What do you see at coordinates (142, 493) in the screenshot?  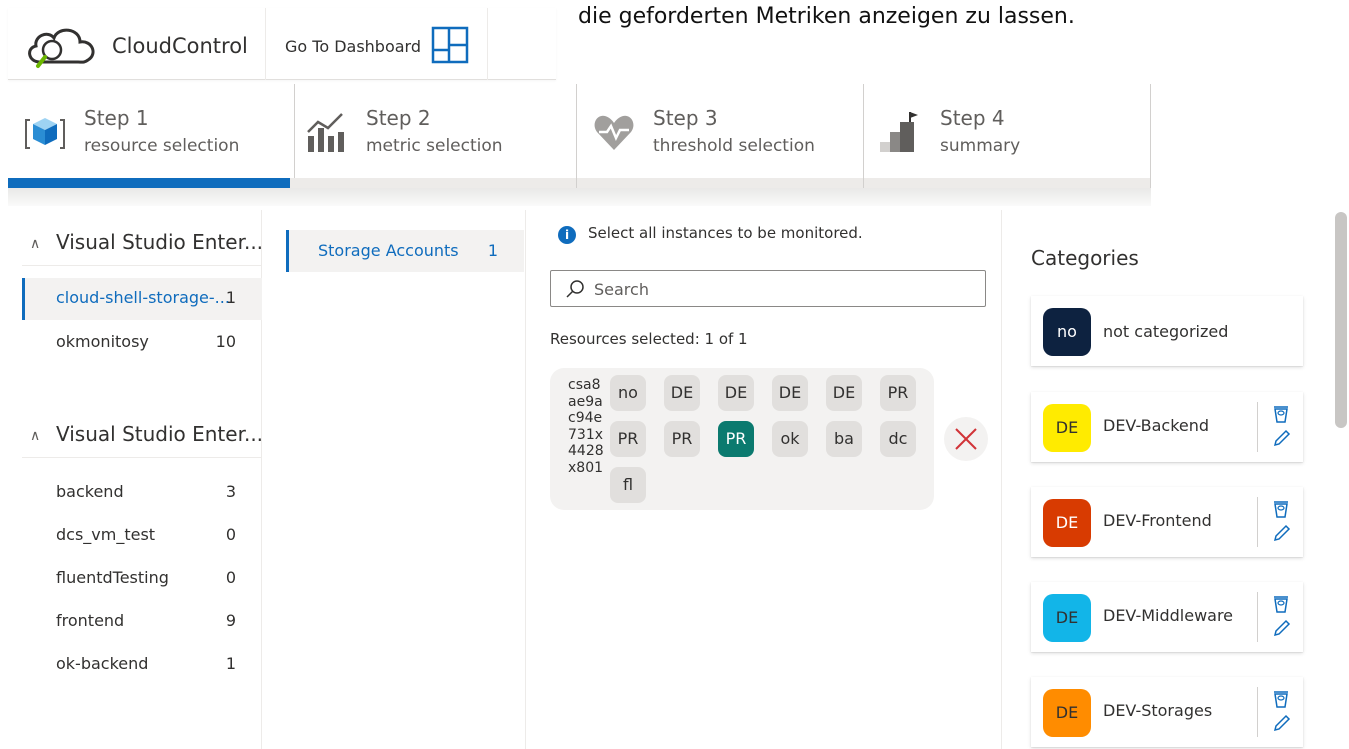 I see `resource-group-item: backend 3` at bounding box center [142, 493].